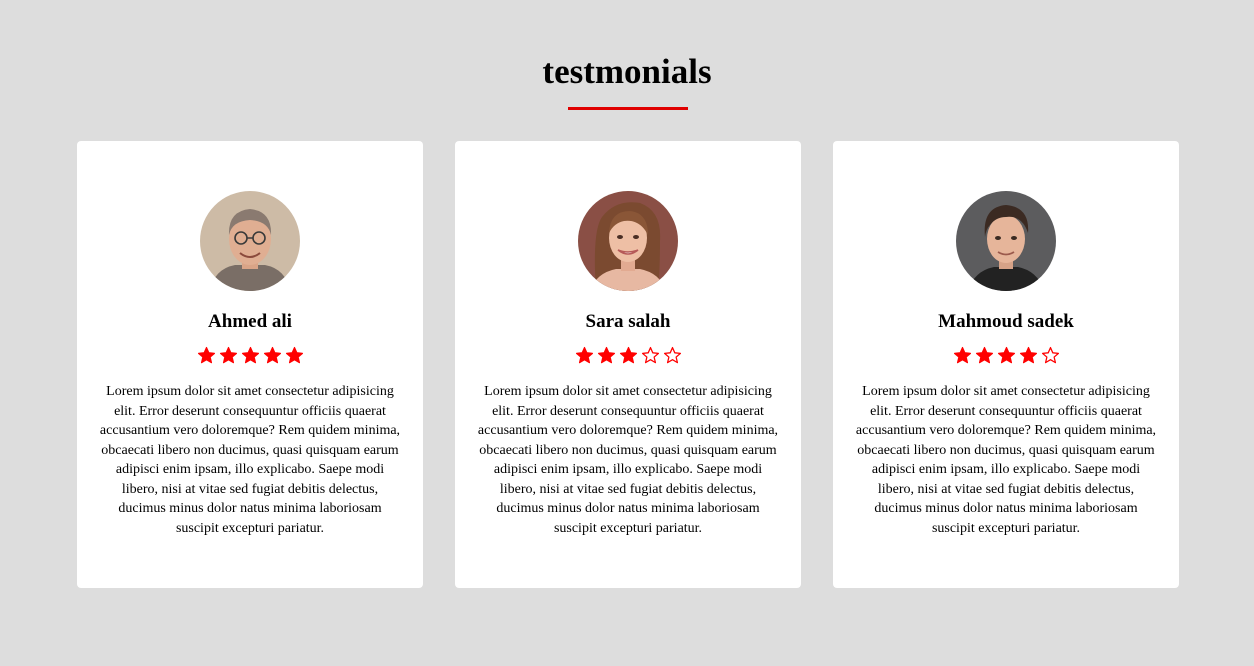  What do you see at coordinates (627, 71) in the screenshot?
I see `section-title: testmonials` at bounding box center [627, 71].